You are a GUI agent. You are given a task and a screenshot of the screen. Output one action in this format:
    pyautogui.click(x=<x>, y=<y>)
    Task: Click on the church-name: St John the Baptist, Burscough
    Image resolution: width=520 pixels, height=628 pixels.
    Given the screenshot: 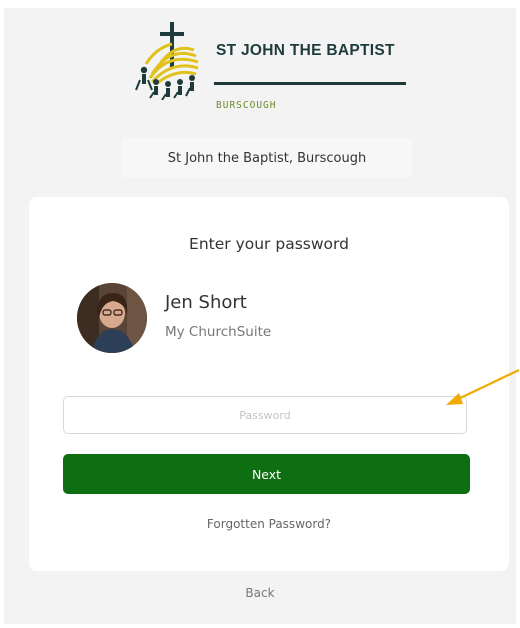 What is the action you would take?
    pyautogui.click(x=267, y=158)
    